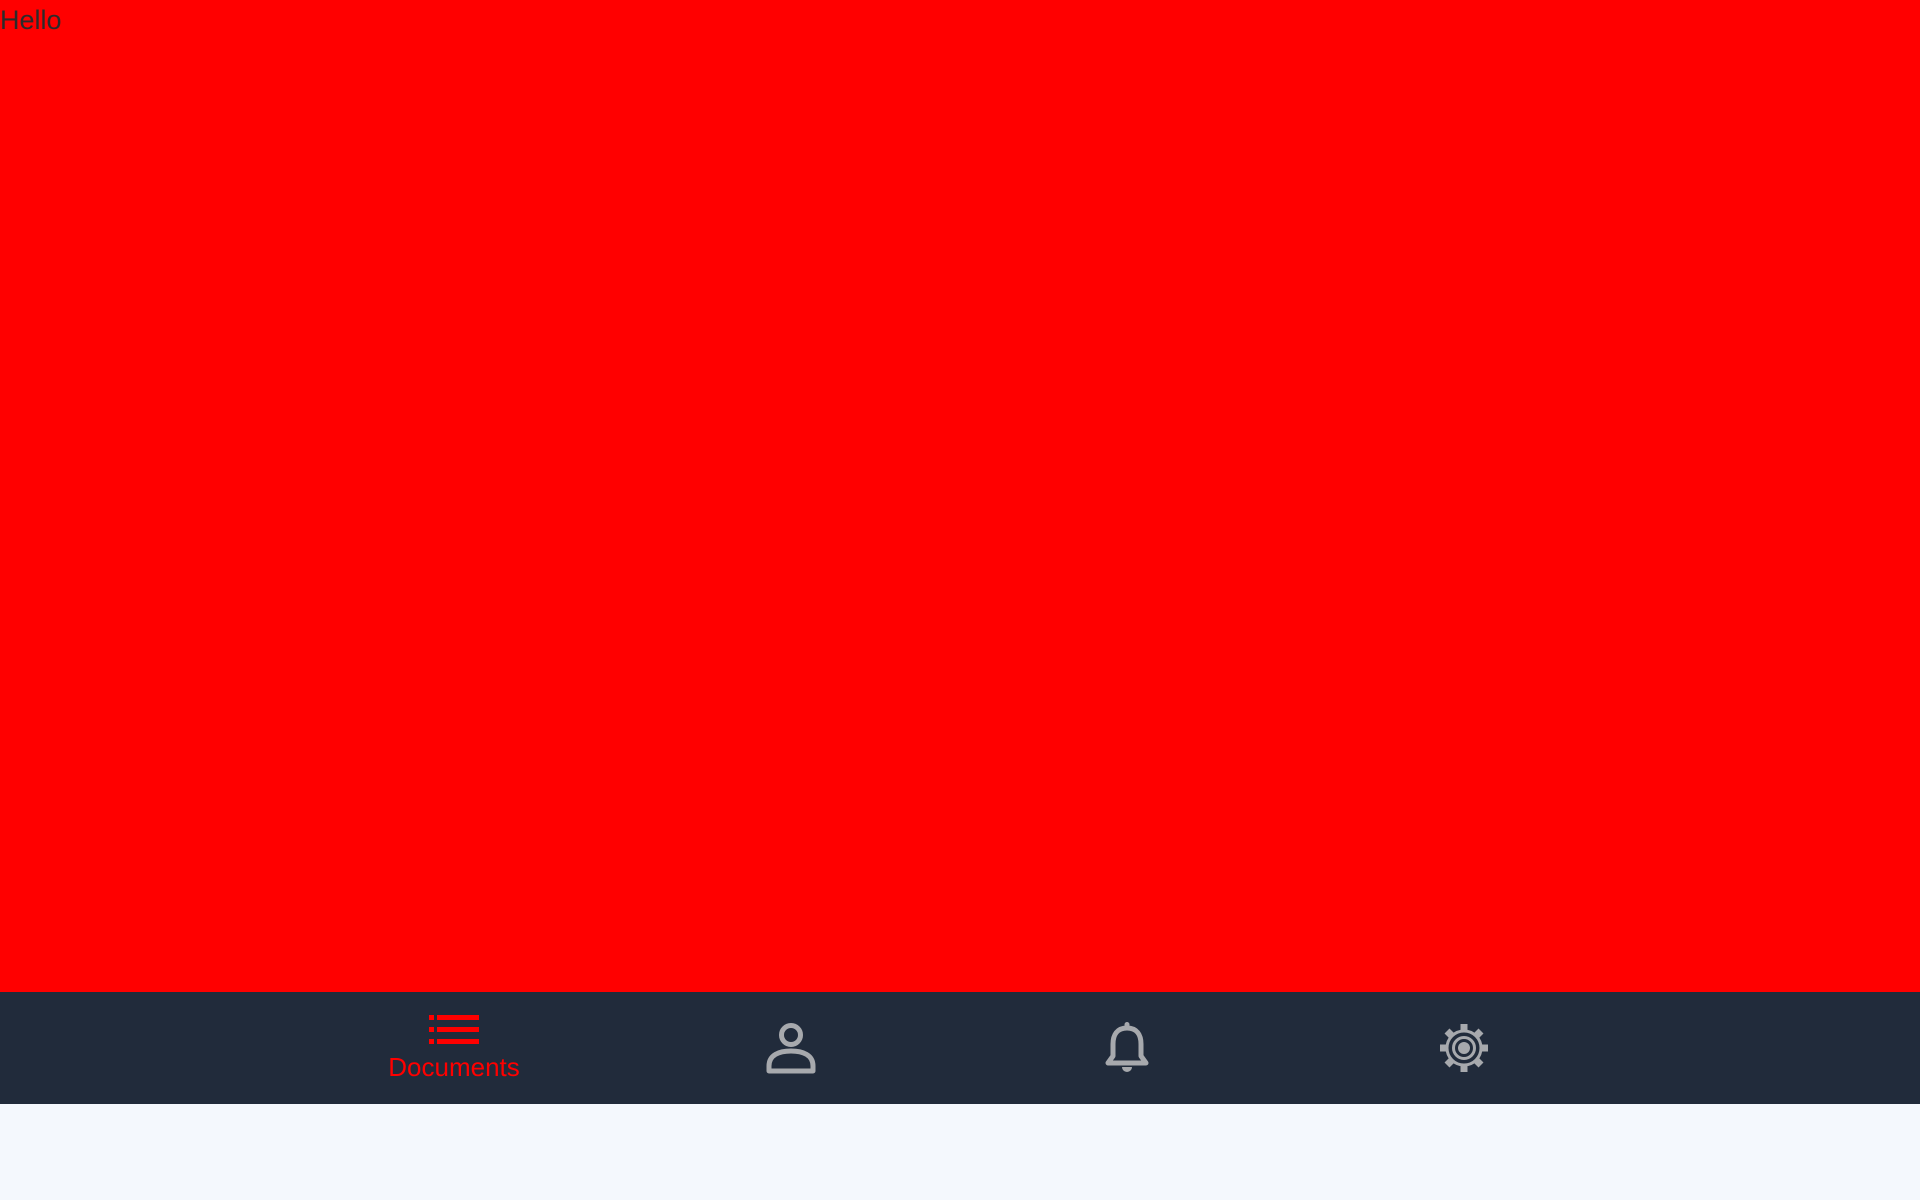 The width and height of the screenshot is (1920, 1200). I want to click on tab-documents-label: Documents, so click(454, 1067).